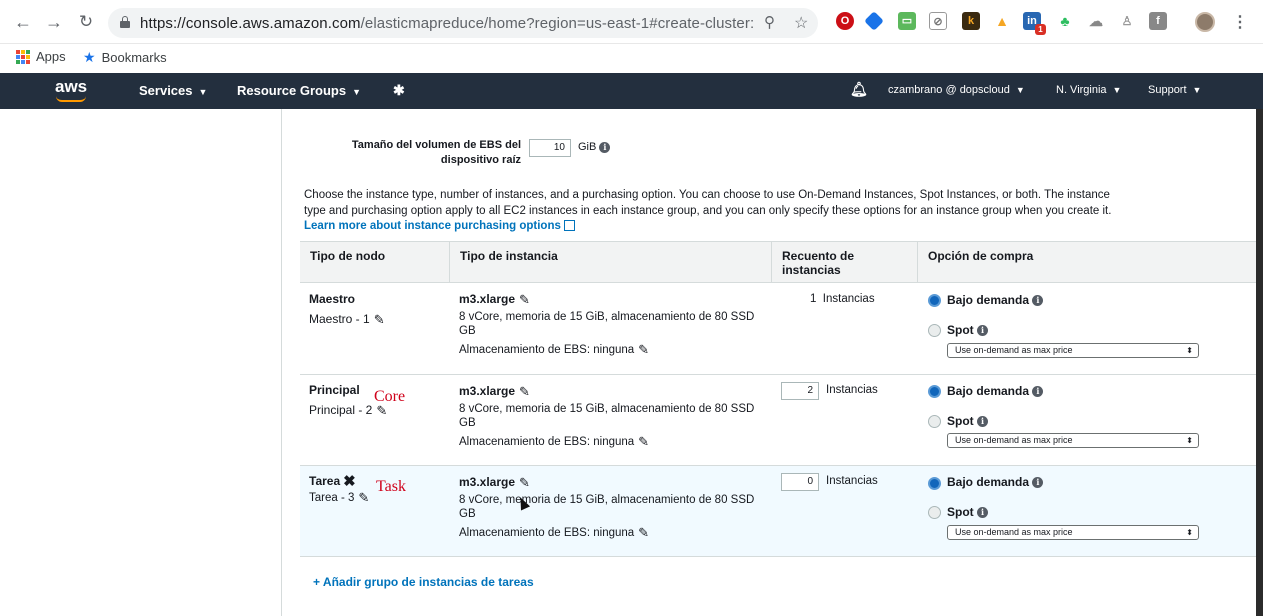  I want to click on spot-label: Spot, so click(960, 512).